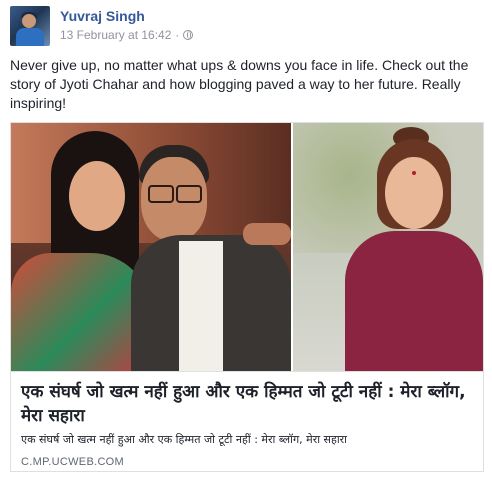  Describe the element at coordinates (115, 35) in the screenshot. I see `post-timestamp: 13 February at 16:42` at that location.